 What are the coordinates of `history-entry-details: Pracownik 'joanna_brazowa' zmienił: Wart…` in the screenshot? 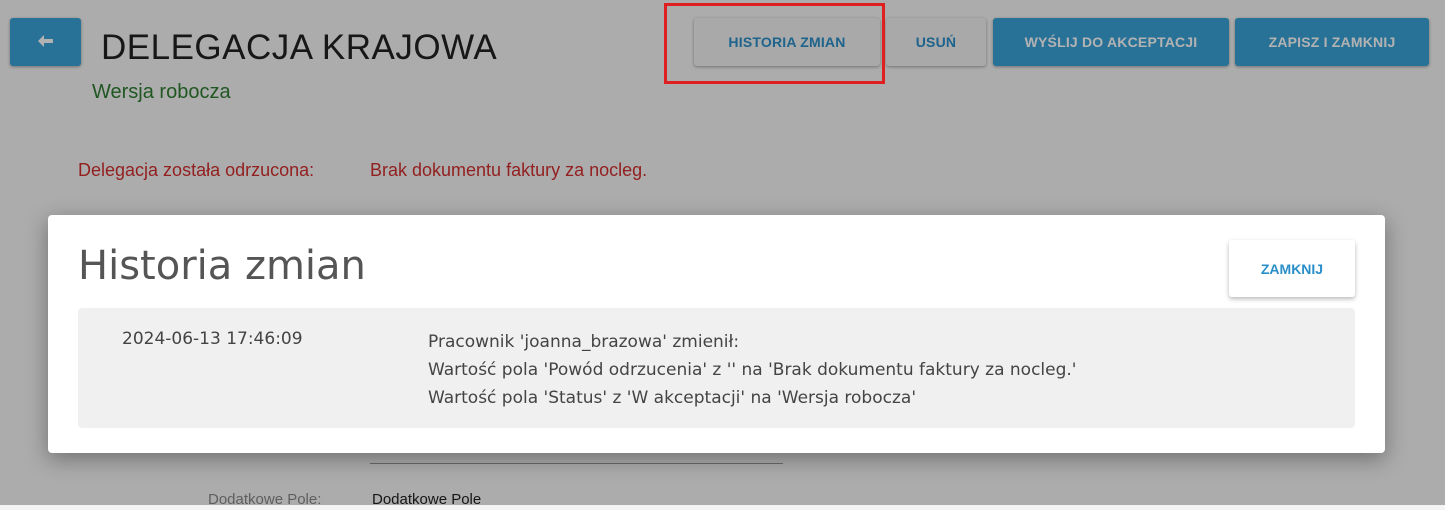 It's located at (752, 370).